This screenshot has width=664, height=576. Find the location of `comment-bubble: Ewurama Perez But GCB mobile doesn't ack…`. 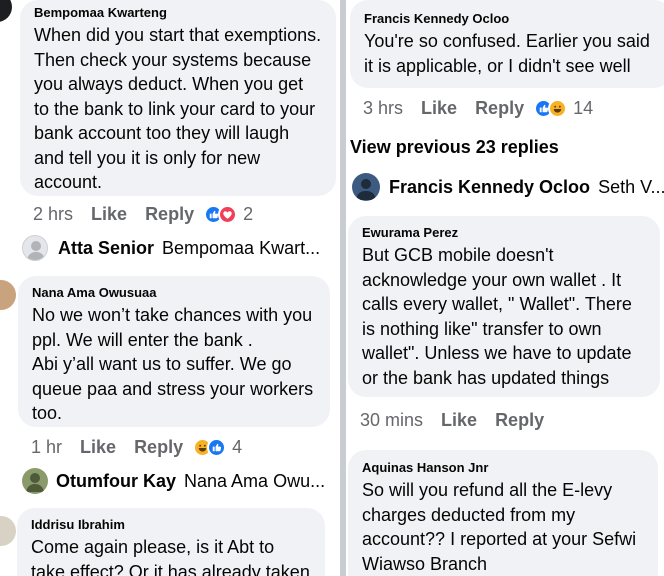

comment-bubble: Ewurama Perez But GCB mobile doesn't ack… is located at coordinates (504, 306).